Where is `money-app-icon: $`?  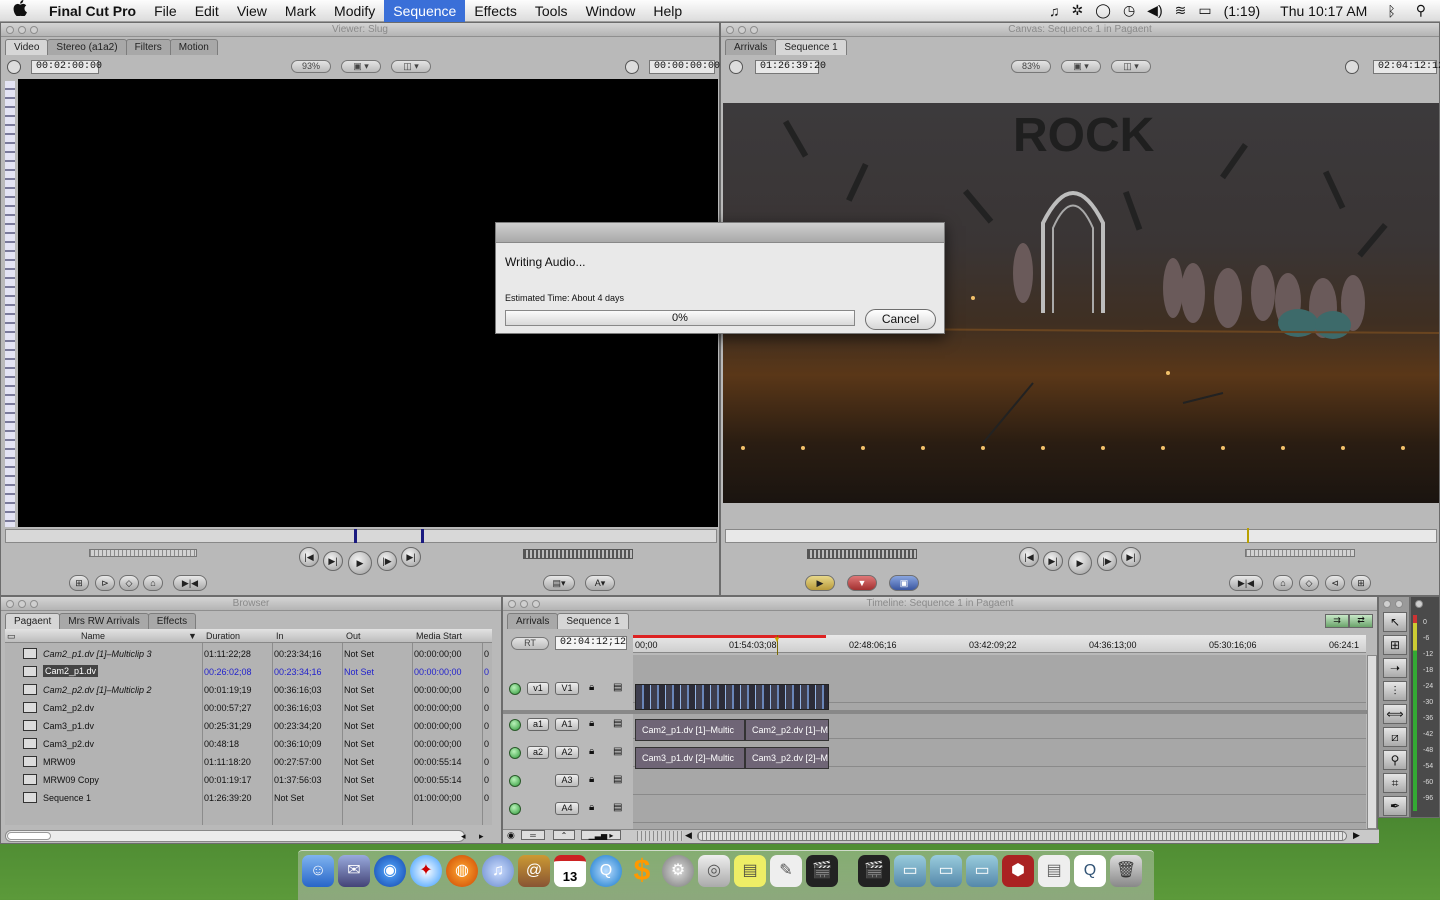 money-app-icon: $ is located at coordinates (642, 871).